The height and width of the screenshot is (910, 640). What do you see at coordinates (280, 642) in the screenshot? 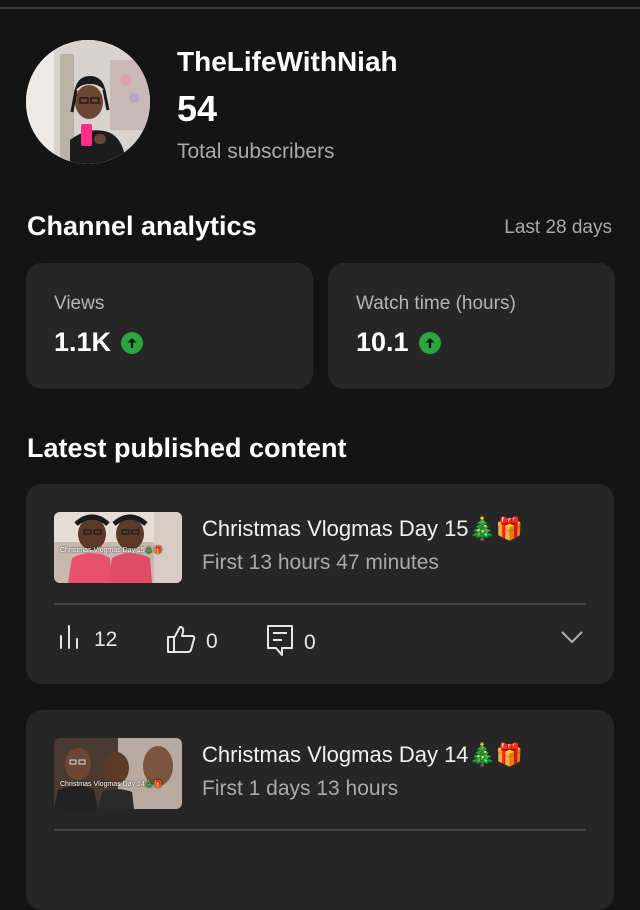
I see `comment-icon` at bounding box center [280, 642].